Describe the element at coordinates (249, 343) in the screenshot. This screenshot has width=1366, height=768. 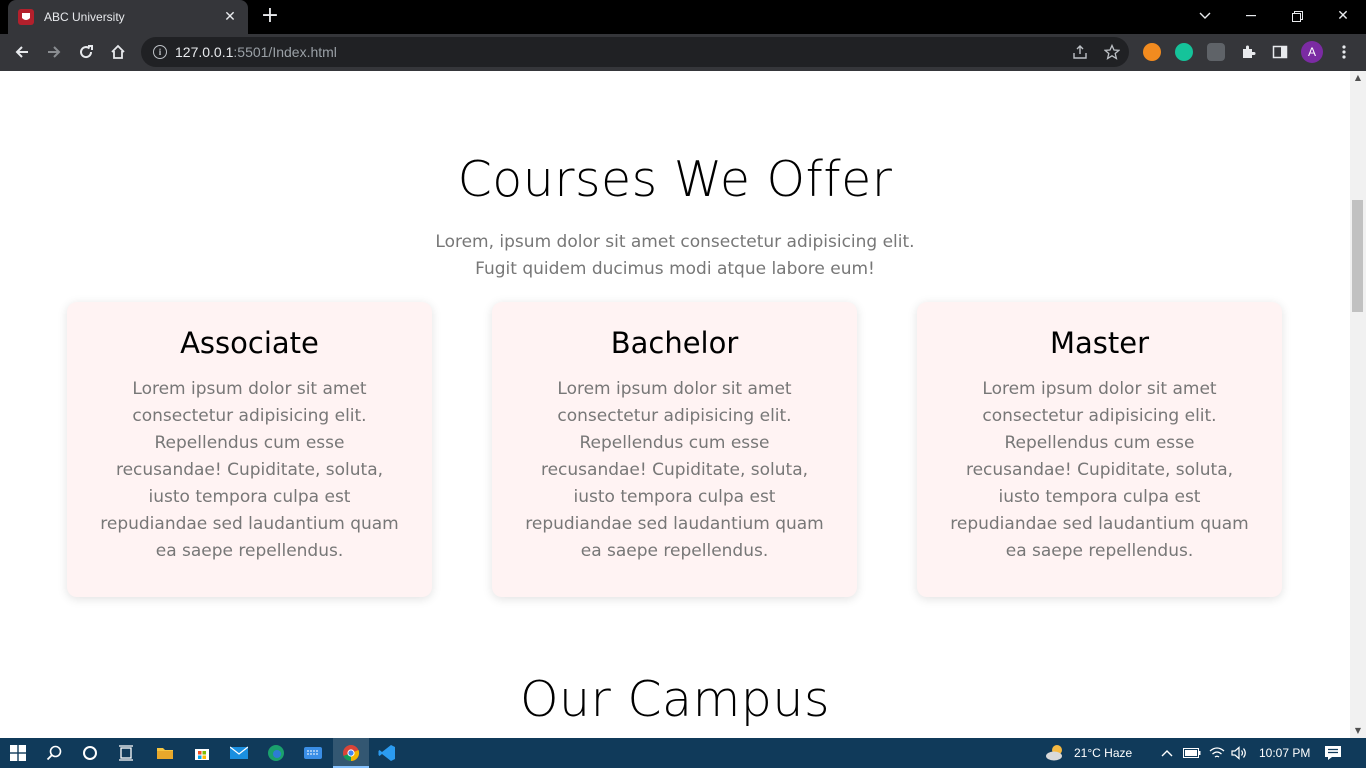
I see `card-title: Associate` at that location.